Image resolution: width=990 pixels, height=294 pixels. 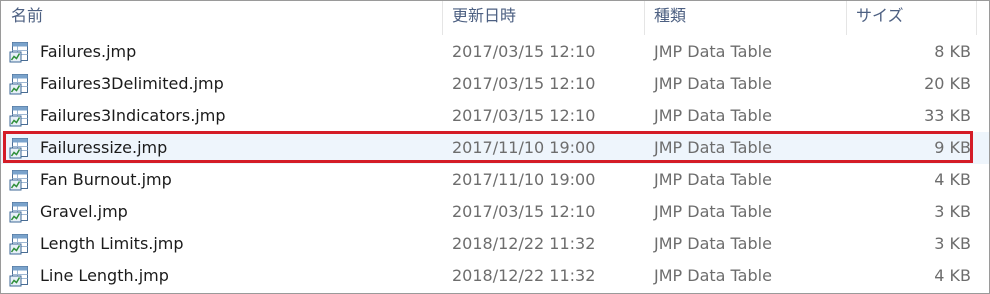 What do you see at coordinates (104, 275) in the screenshot?
I see `file-name: Line Length.jmp` at bounding box center [104, 275].